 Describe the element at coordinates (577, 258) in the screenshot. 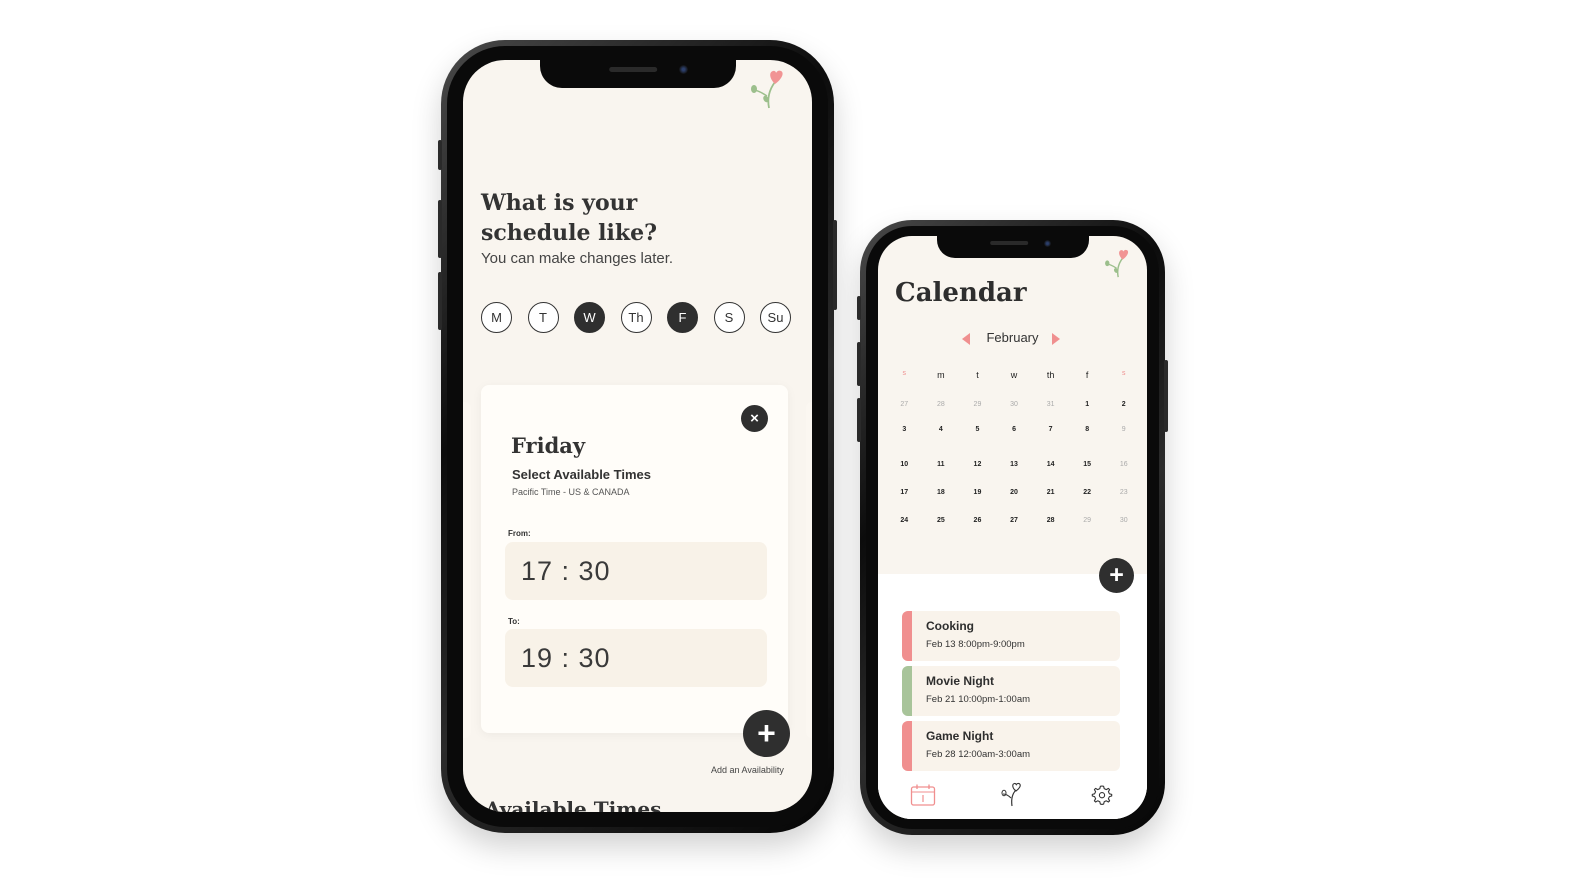

I see `page-subtitle: You can make changes later.` at that location.